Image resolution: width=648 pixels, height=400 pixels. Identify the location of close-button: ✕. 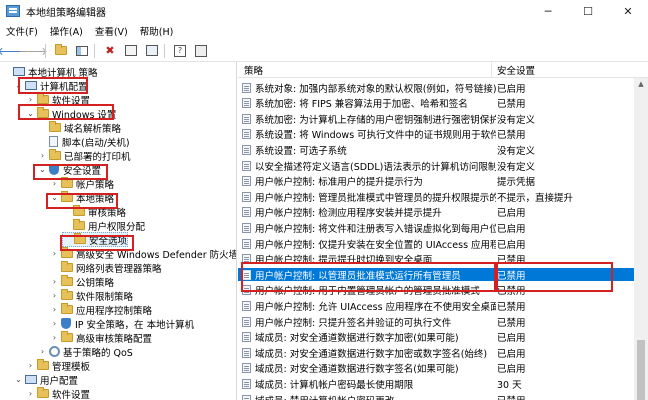
(628, 11).